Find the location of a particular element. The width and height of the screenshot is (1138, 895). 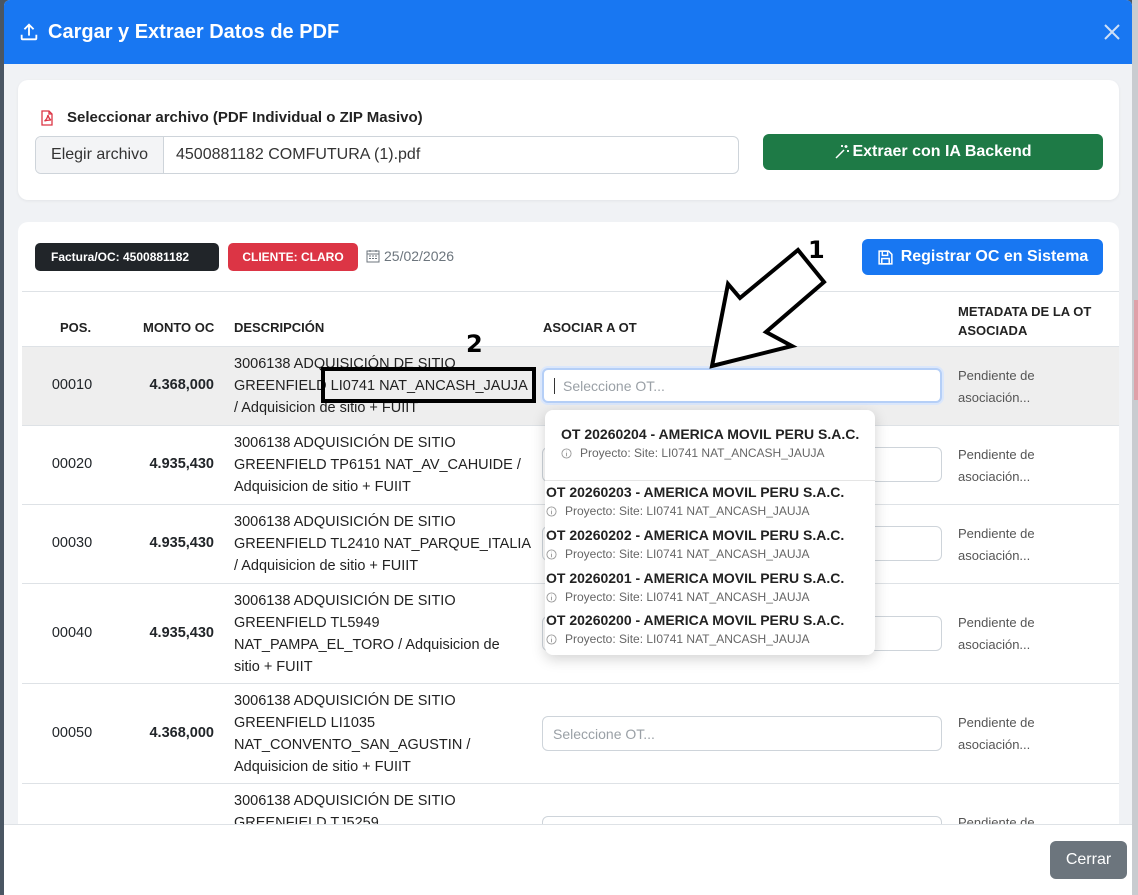

magic-wand-icon is located at coordinates (842, 152).